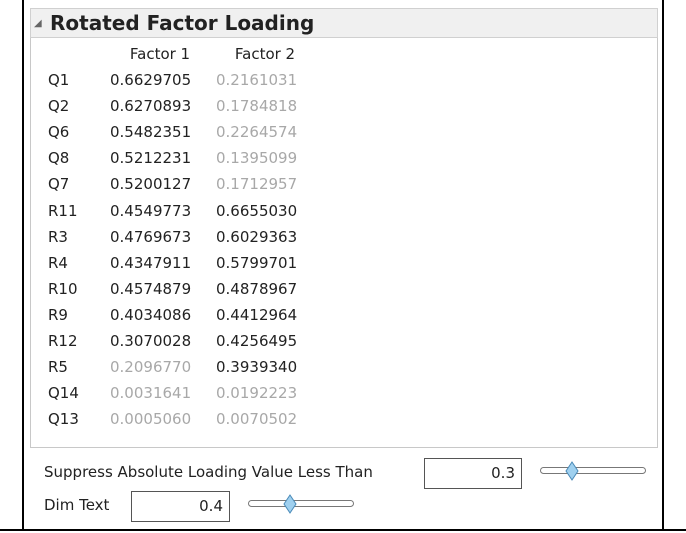  Describe the element at coordinates (257, 262) in the screenshot. I see `factor-2-value: 0.5799701` at that location.